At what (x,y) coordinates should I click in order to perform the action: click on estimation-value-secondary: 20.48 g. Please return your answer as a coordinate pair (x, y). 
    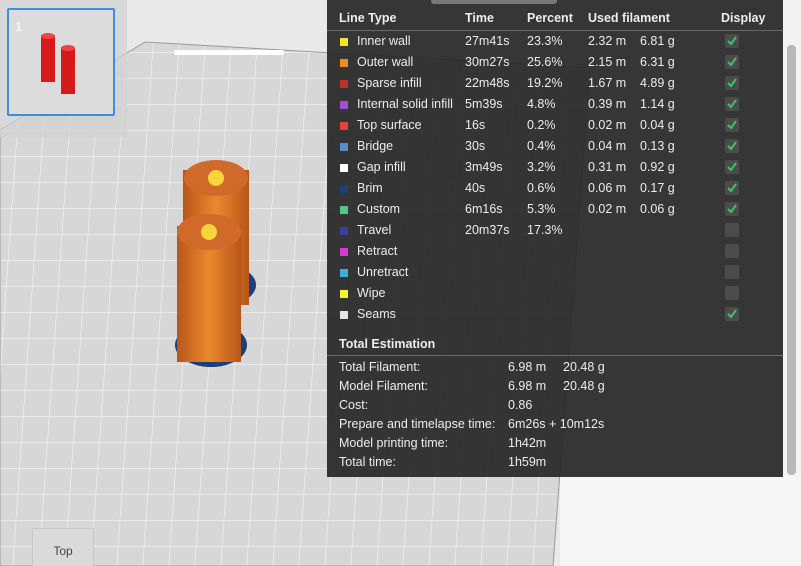
    Looking at the image, I should click on (584, 386).